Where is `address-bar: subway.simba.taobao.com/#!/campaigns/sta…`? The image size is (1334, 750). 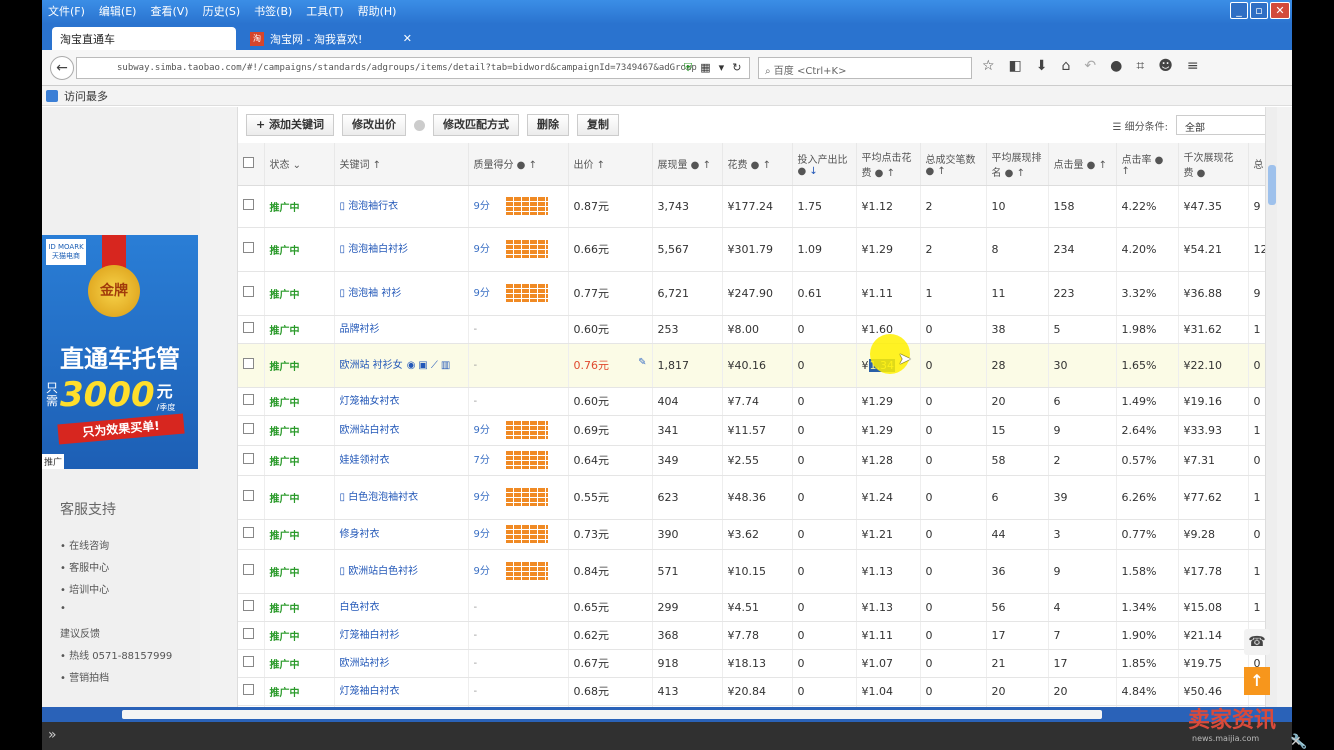 address-bar: subway.simba.taobao.com/#!/campaigns/sta… is located at coordinates (413, 68).